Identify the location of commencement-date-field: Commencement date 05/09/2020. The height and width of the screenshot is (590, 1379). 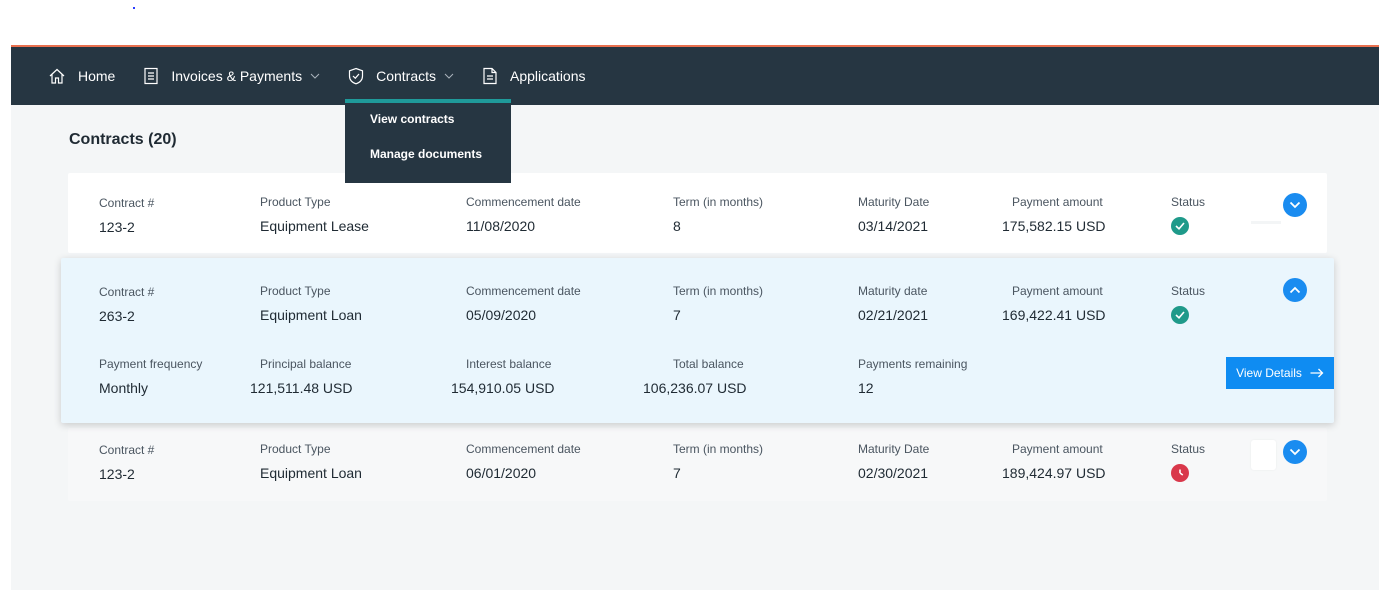
(523, 303).